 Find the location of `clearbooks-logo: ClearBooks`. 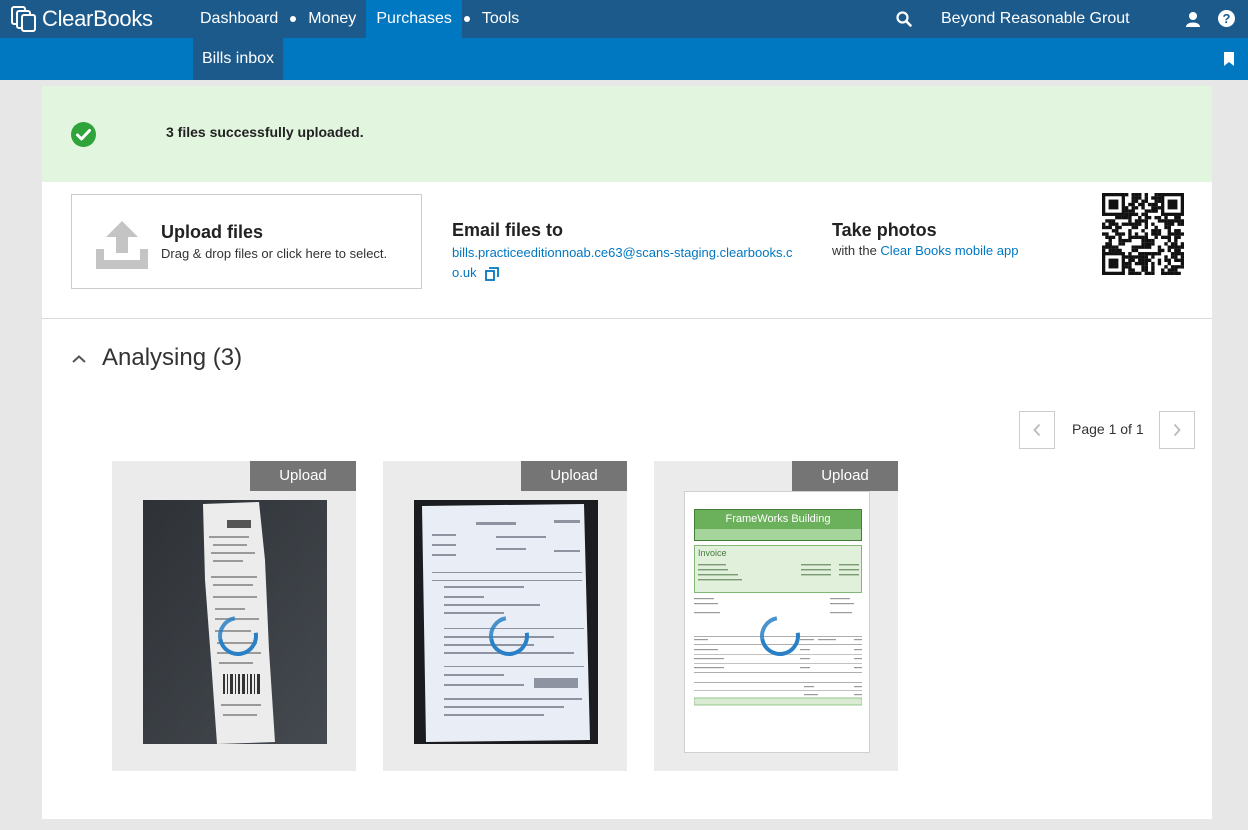

clearbooks-logo: ClearBooks is located at coordinates (81, 19).